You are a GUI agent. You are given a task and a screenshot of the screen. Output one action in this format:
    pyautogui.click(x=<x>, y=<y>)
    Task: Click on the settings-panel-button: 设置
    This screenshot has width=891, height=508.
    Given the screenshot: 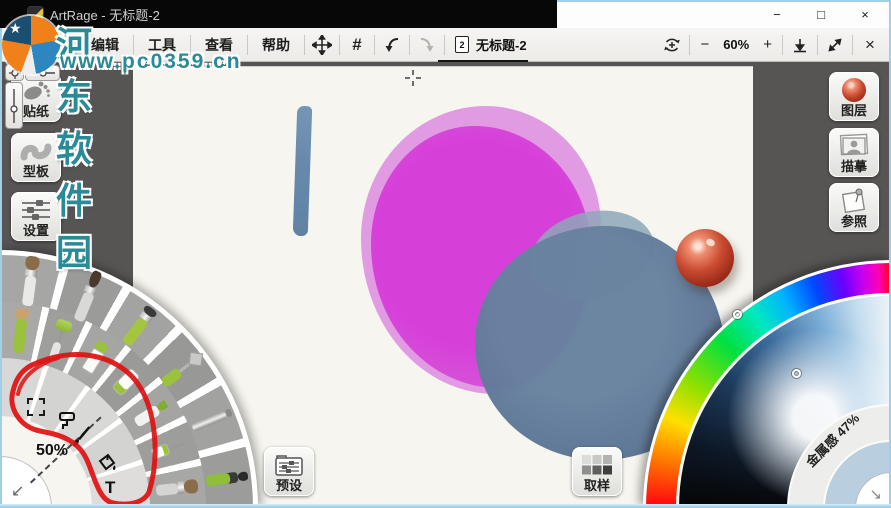 What is the action you would take?
    pyautogui.click(x=36, y=216)
    